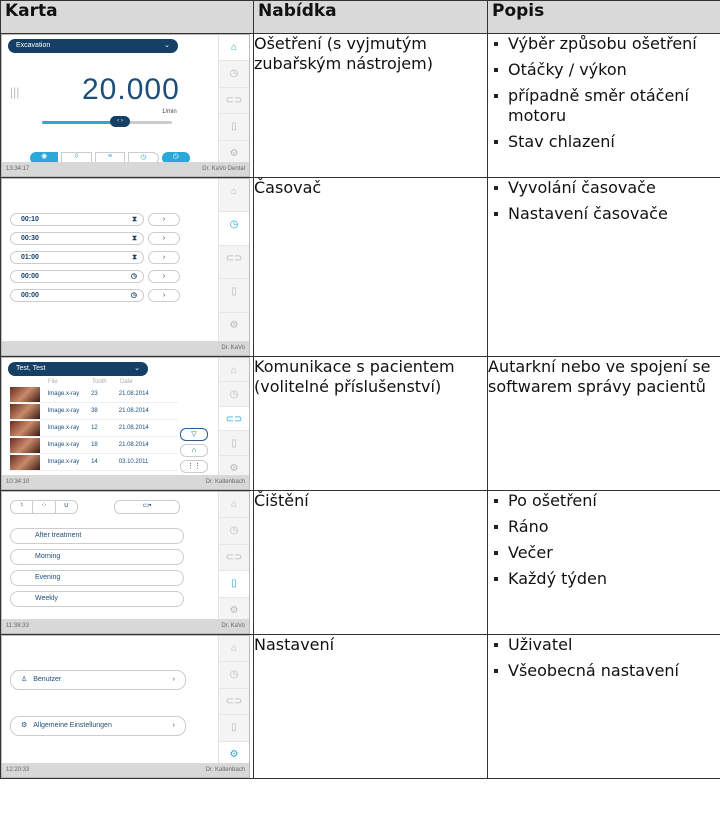 The image size is (720, 830). Describe the element at coordinates (133, 295) in the screenshot. I see `stopwatch-icon: ◷` at that location.